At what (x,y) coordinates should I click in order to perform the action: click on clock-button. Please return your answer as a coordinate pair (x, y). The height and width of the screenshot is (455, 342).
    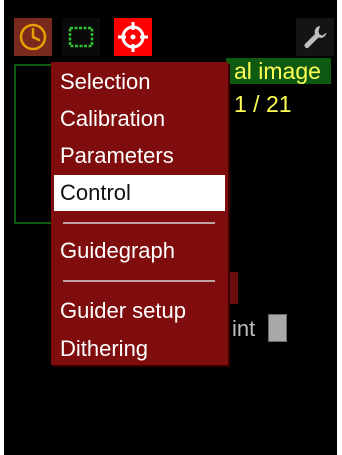
    Looking at the image, I should click on (33, 37).